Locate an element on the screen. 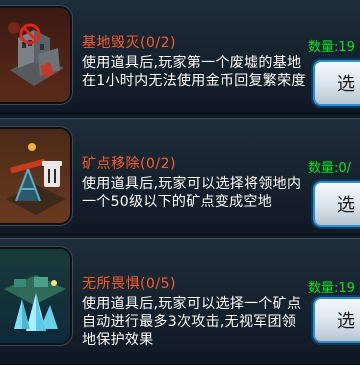  item-description: 使用道具后,玩家第一个废墟的基地在1小时内无法使用金币回复繁荣度 is located at coordinates (194, 72).